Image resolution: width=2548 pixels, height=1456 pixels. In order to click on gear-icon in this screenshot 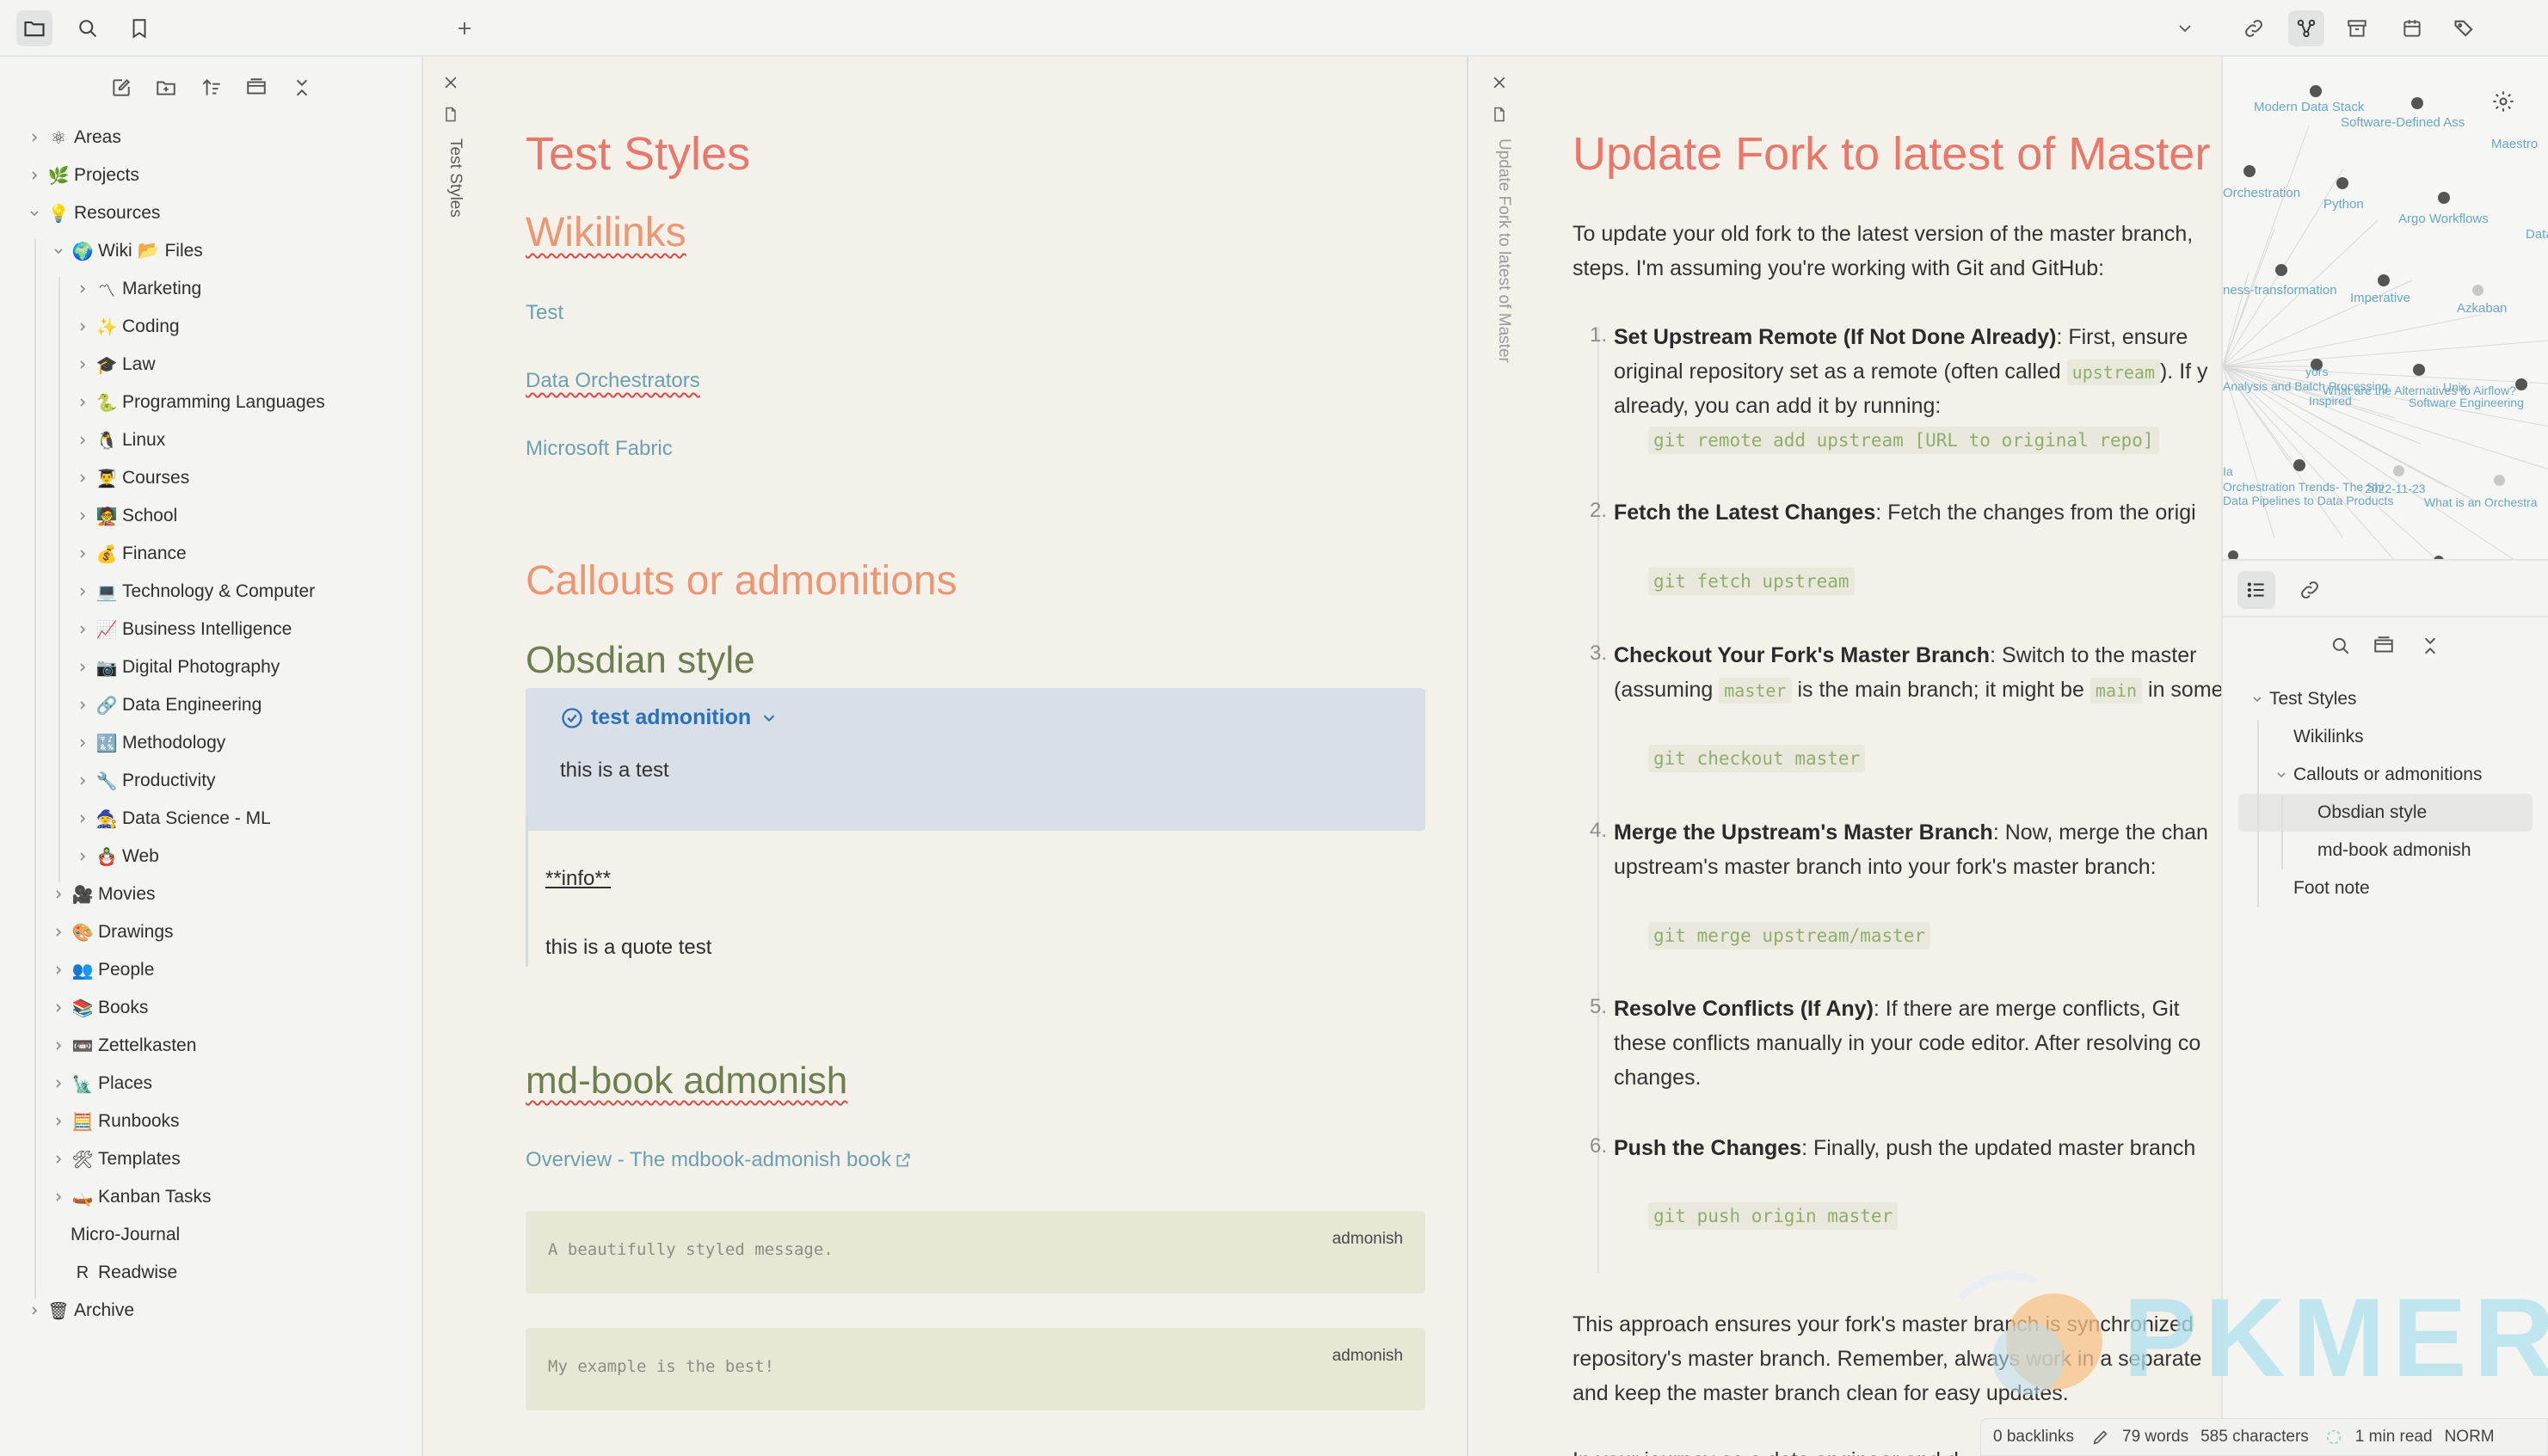, I will do `click(2503, 102)`.